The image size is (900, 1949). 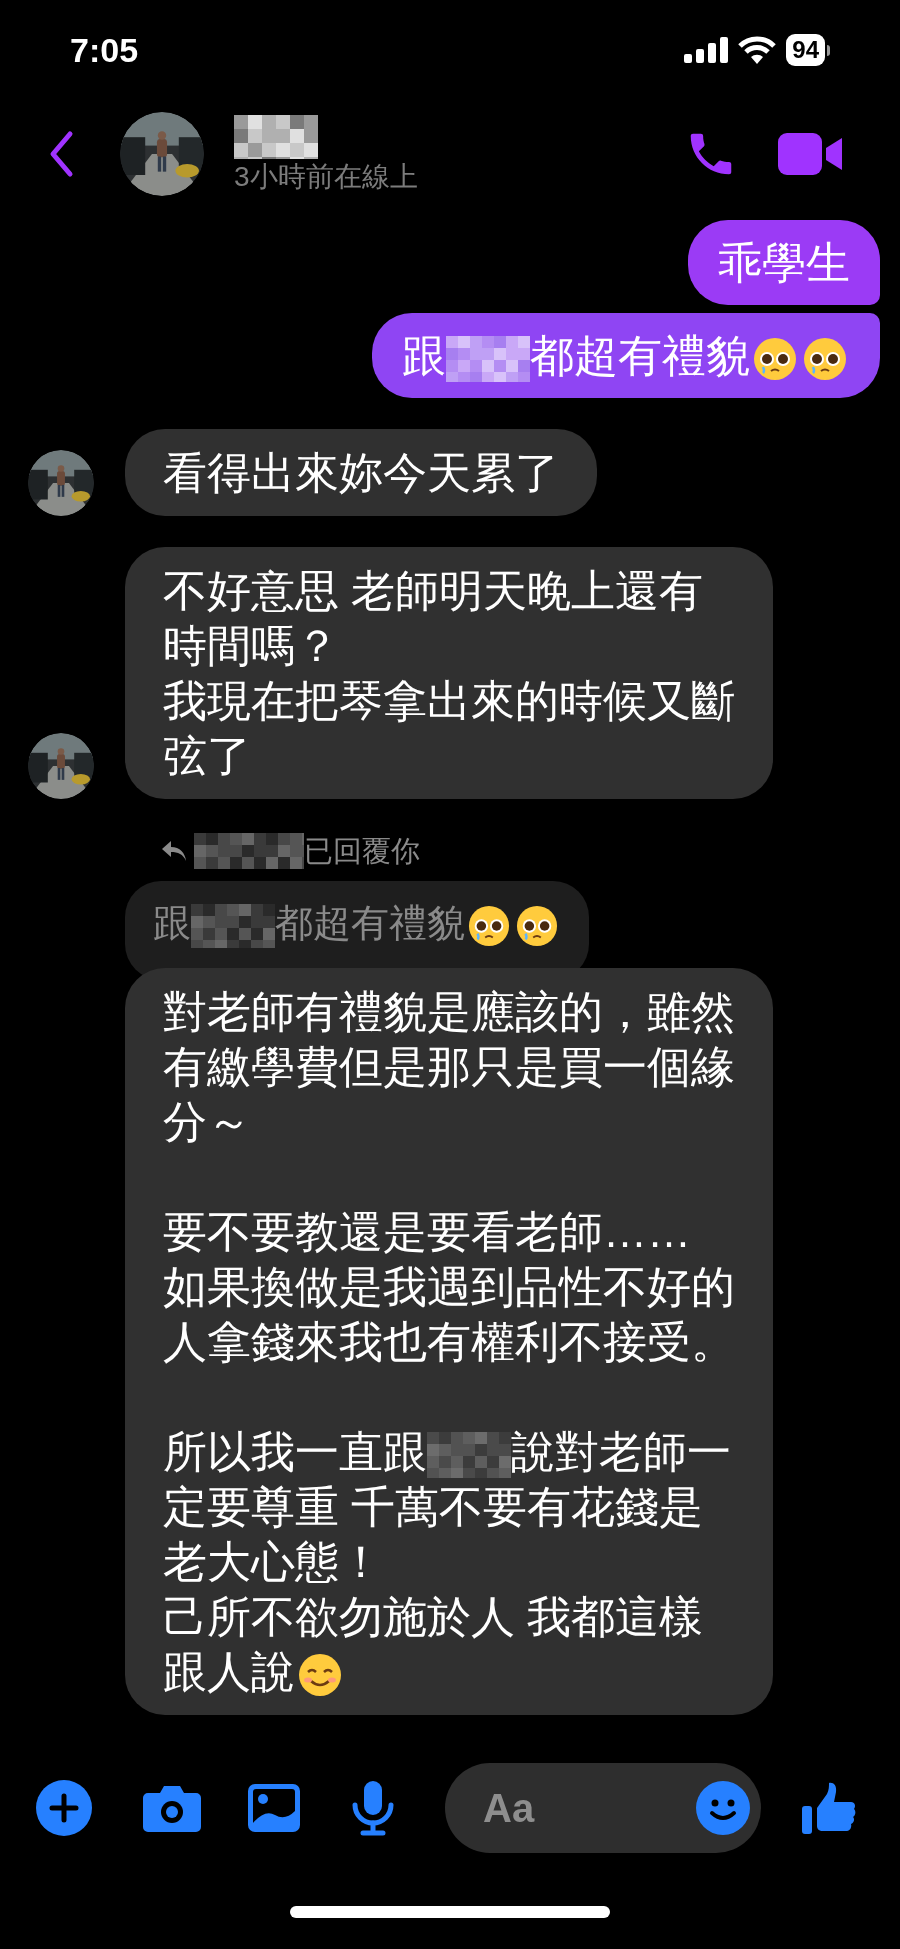 What do you see at coordinates (828, 50) in the screenshot?
I see `battery-tip-icon` at bounding box center [828, 50].